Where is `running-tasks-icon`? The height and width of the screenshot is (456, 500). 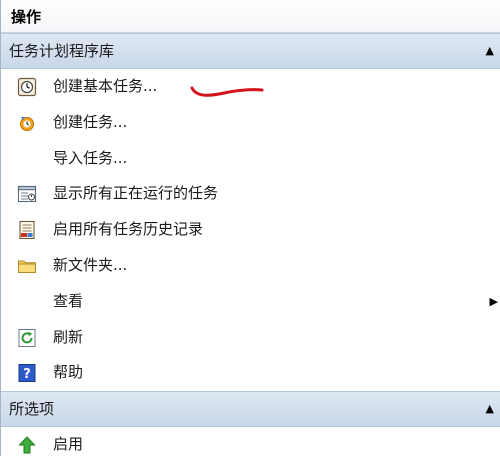 running-tasks-icon is located at coordinates (27, 194).